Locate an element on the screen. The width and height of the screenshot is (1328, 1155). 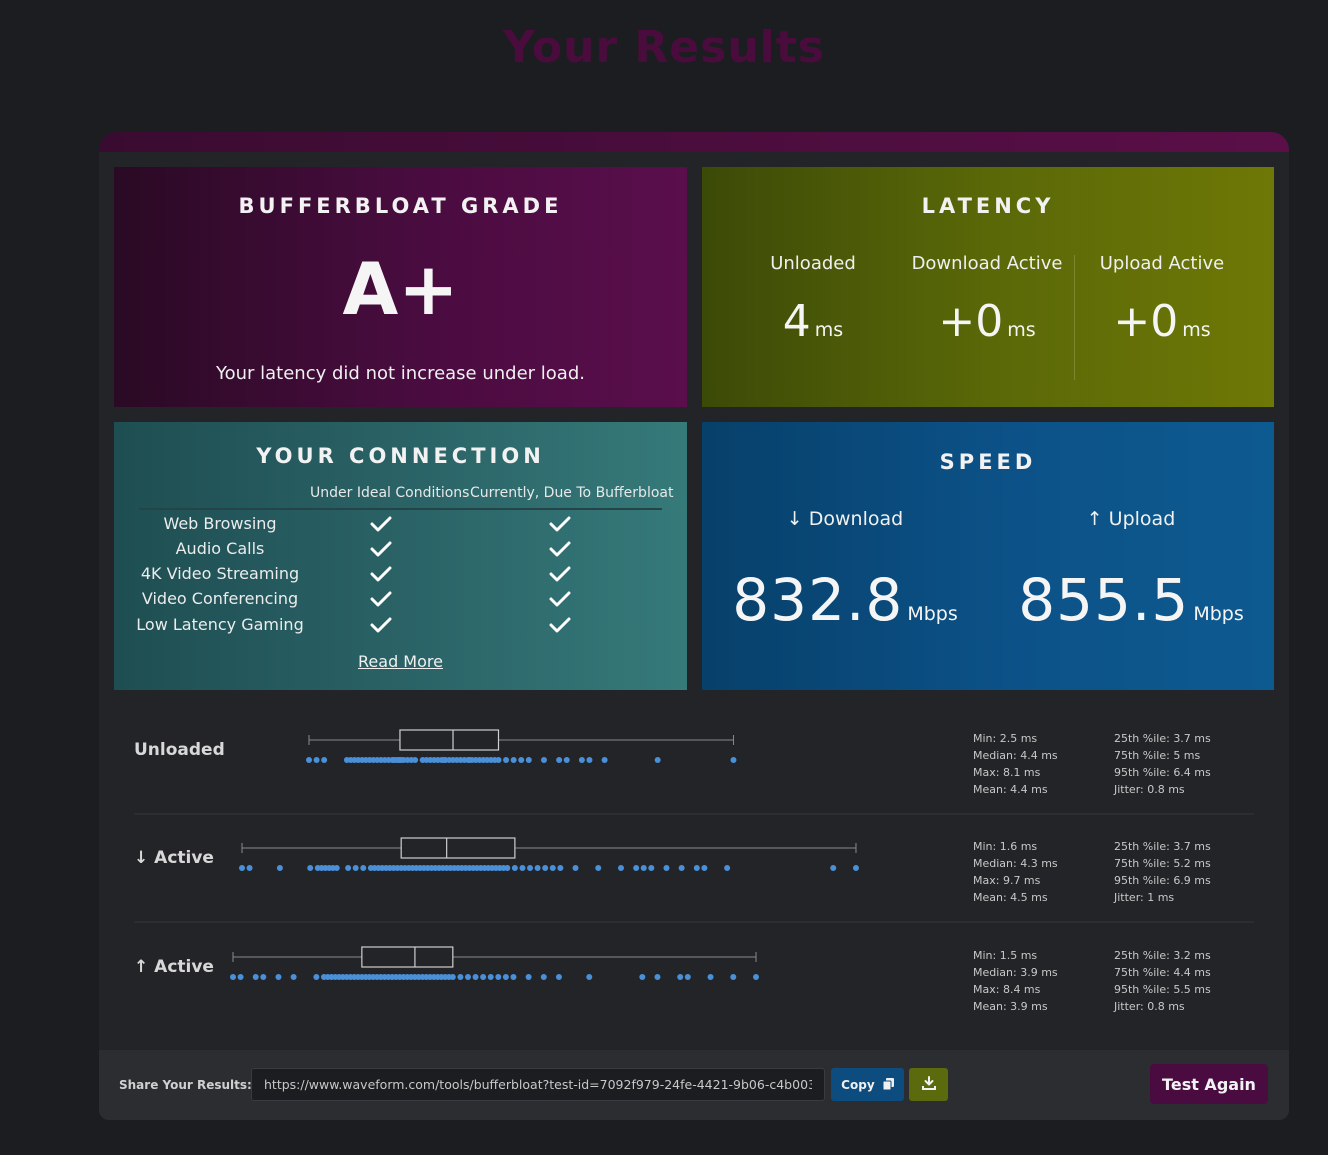
connection-row: 4K Video Streaming is located at coordinates (400, 576).